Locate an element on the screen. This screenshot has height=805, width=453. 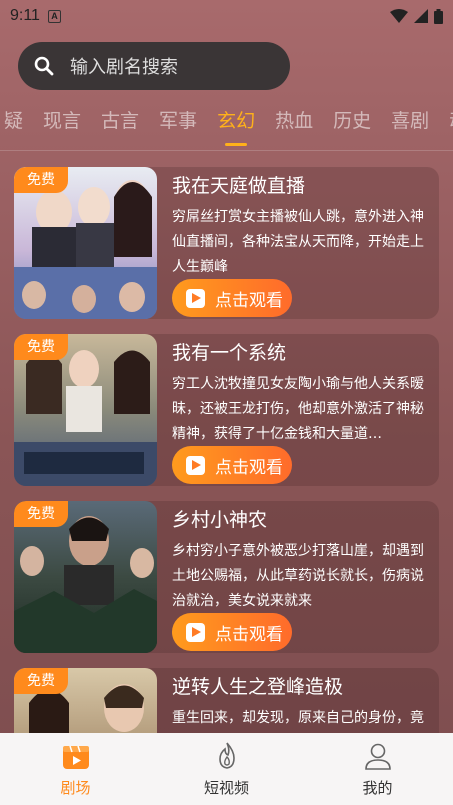
search-bar: 输入剧名搜索 is located at coordinates (154, 66).